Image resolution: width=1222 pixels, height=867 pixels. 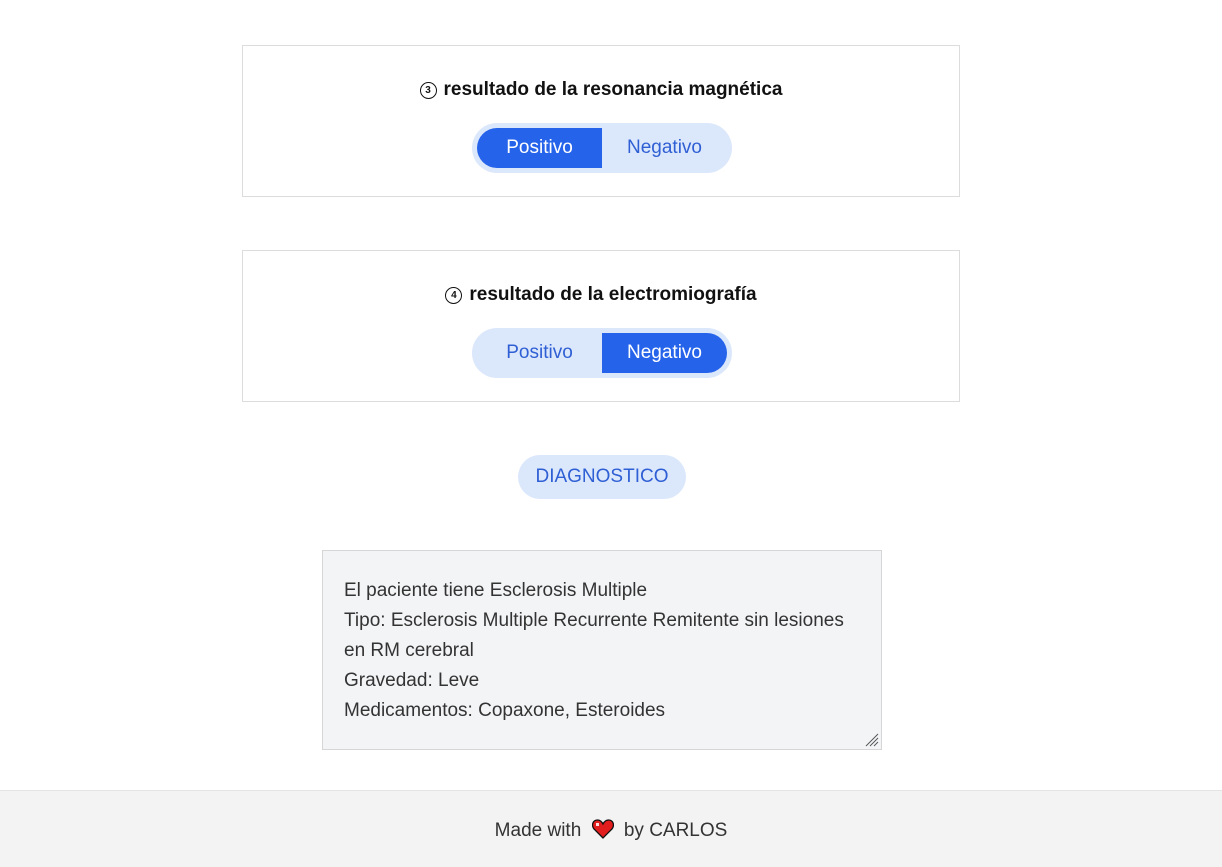 I want to click on emg-question-title: 4 resultado de la electromiografía, so click(x=601, y=295).